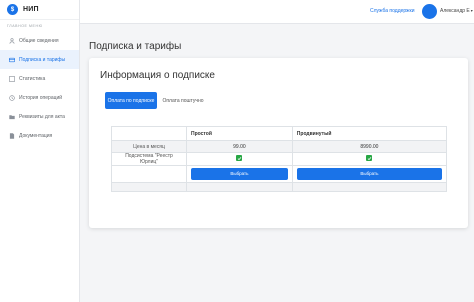  I want to click on table-header-simple: Простой, so click(239, 133).